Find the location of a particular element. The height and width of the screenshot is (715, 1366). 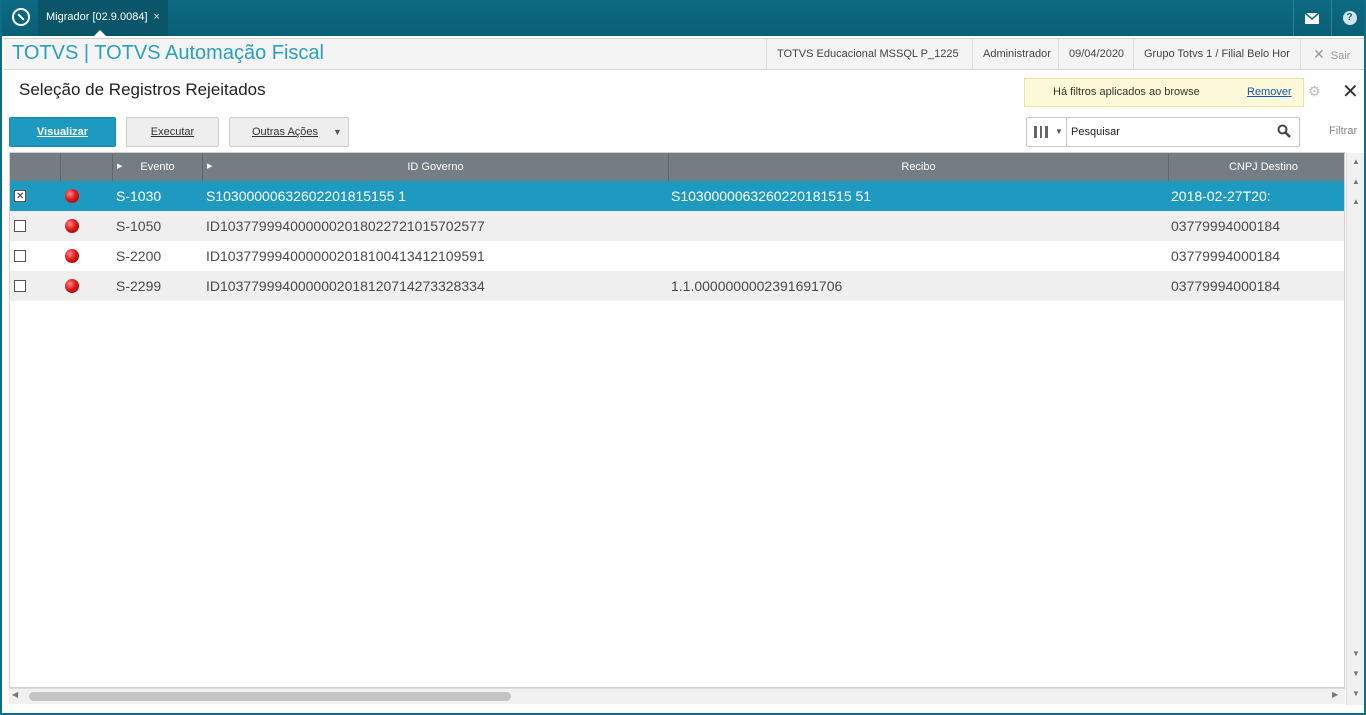

mail-icon is located at coordinates (1311, 18).